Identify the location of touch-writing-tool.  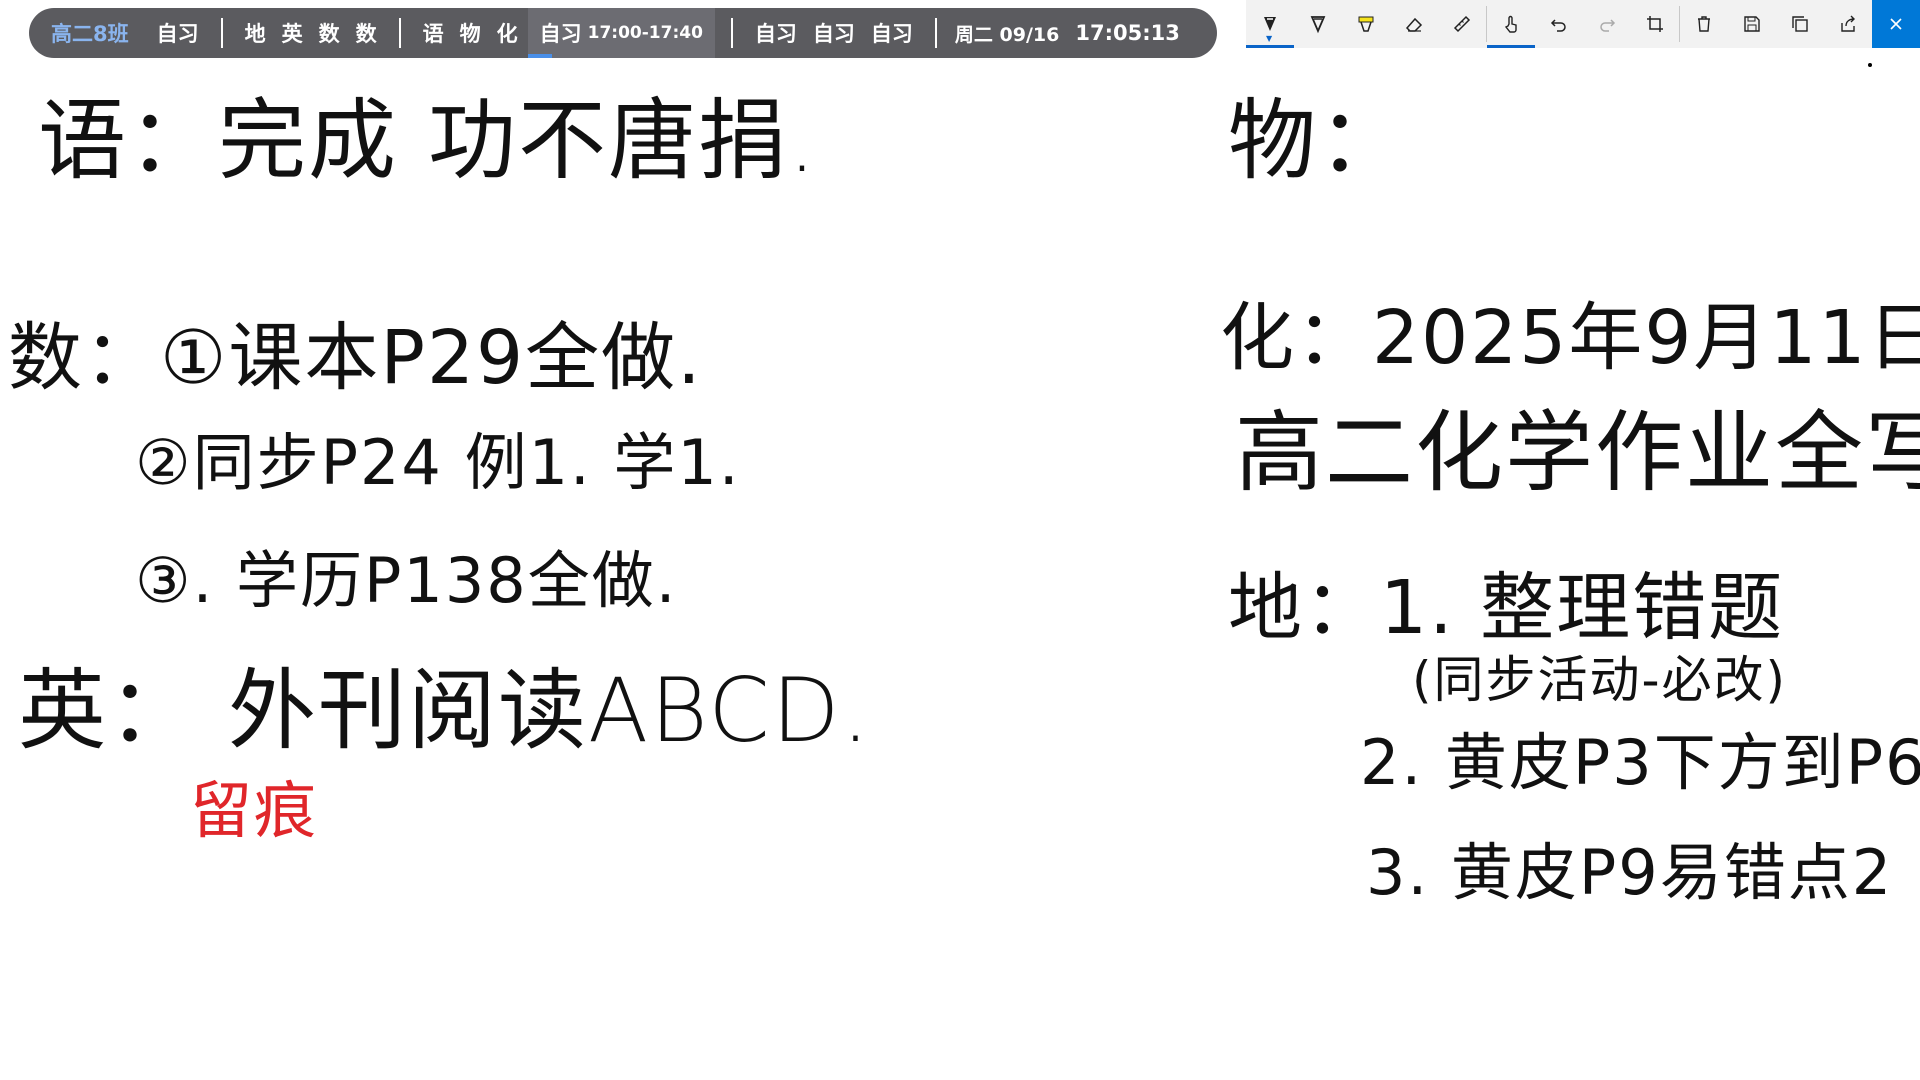
(1511, 24).